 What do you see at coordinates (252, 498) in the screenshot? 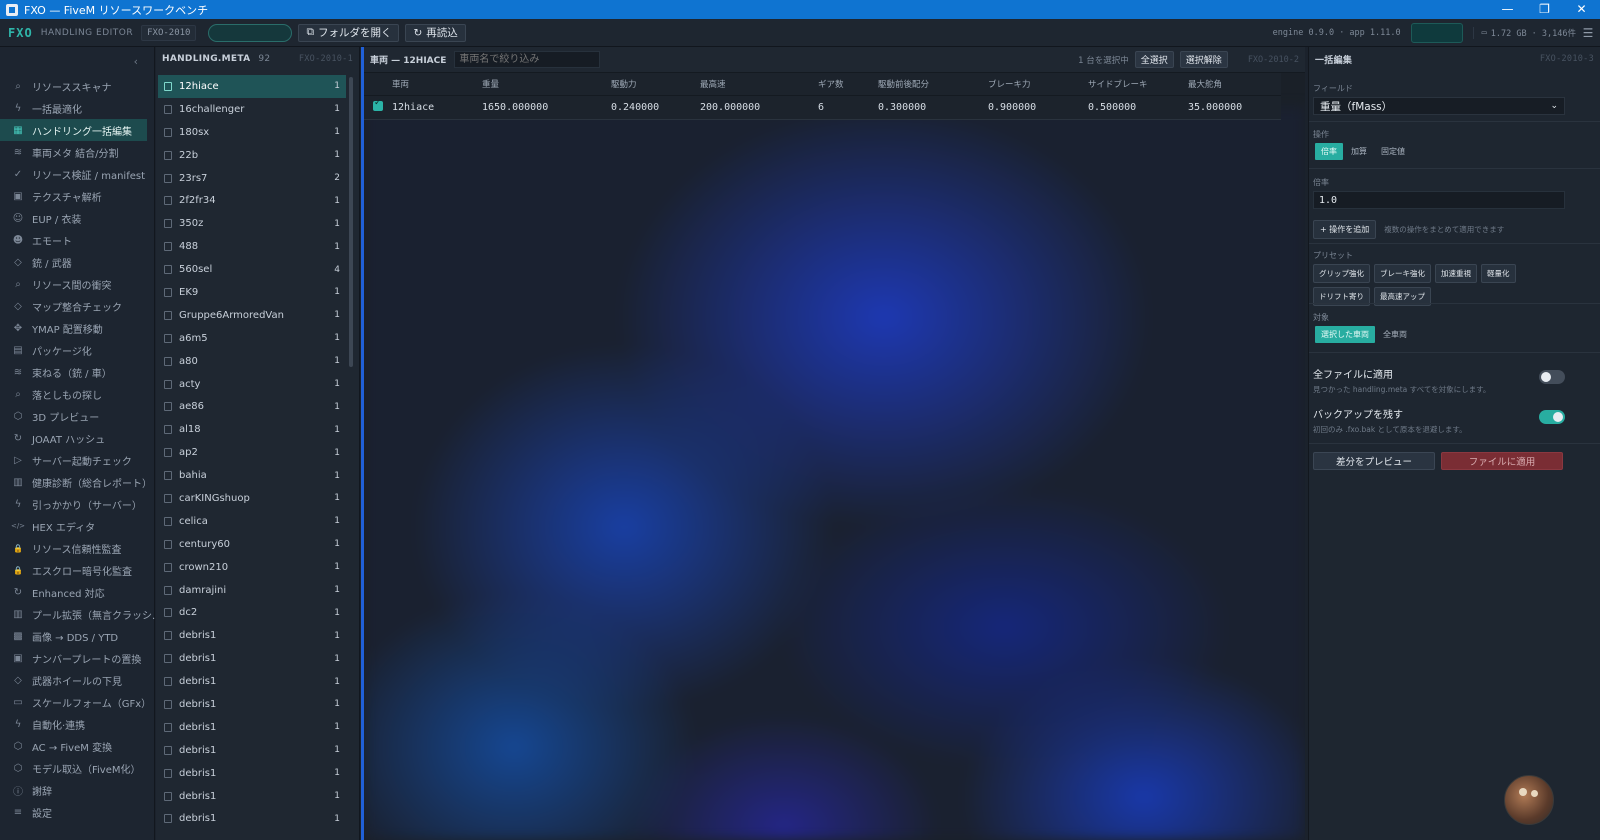
I see `file-list-item: carKINGshuop 1` at bounding box center [252, 498].